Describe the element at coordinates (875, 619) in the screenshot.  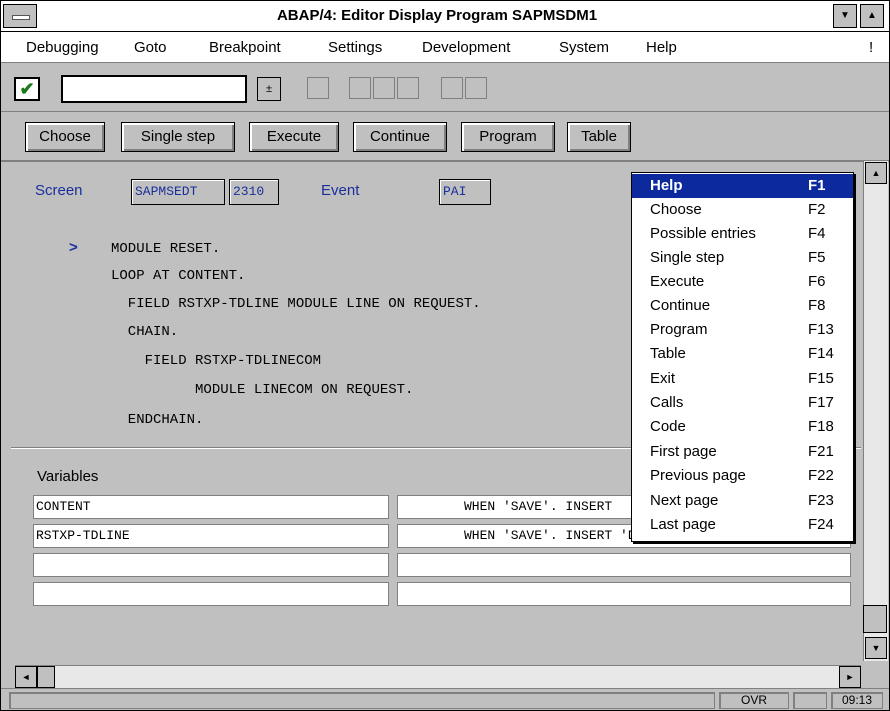
I see `vertical-scroll-thumb` at that location.